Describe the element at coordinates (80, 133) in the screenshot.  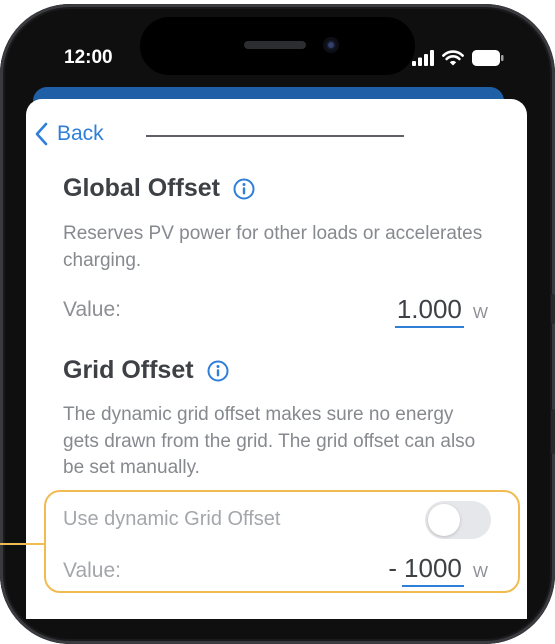
I see `back-label: Back` at that location.